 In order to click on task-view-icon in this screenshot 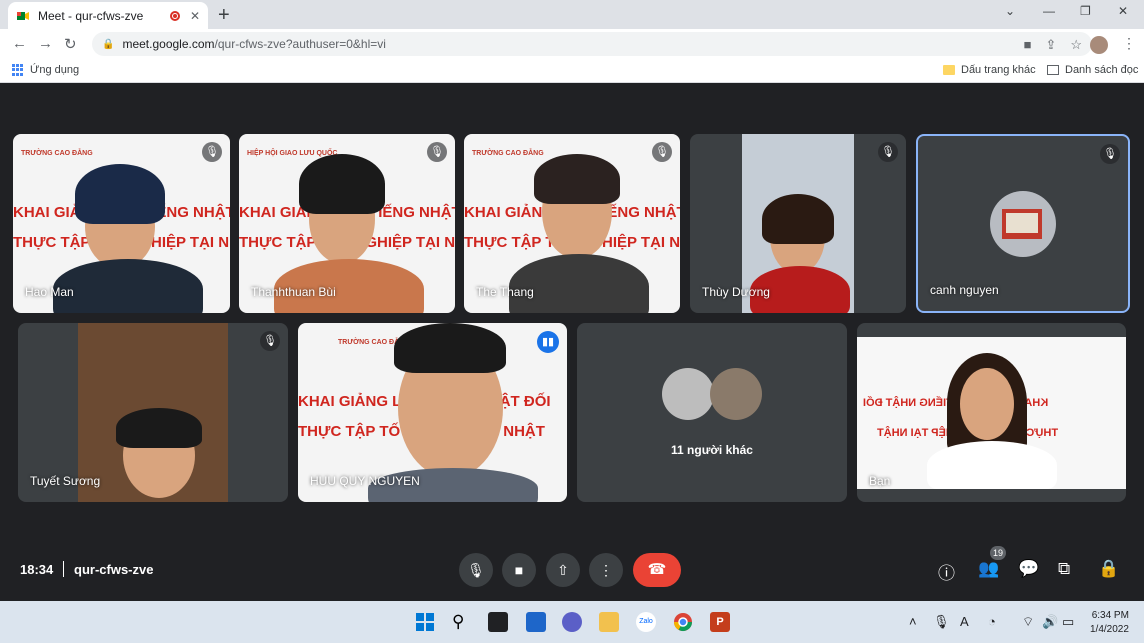, I will do `click(498, 622)`.